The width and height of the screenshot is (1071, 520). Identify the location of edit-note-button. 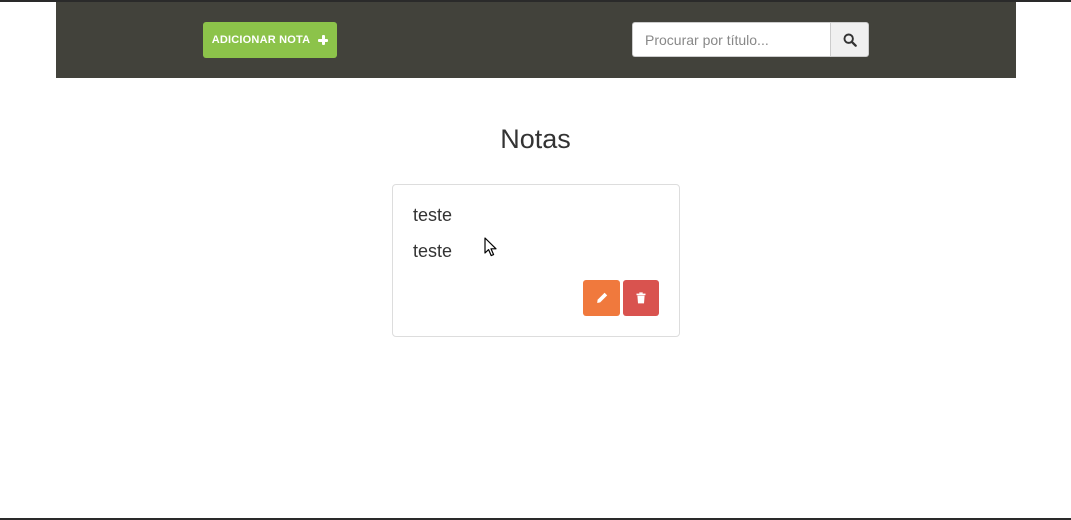
(601, 298).